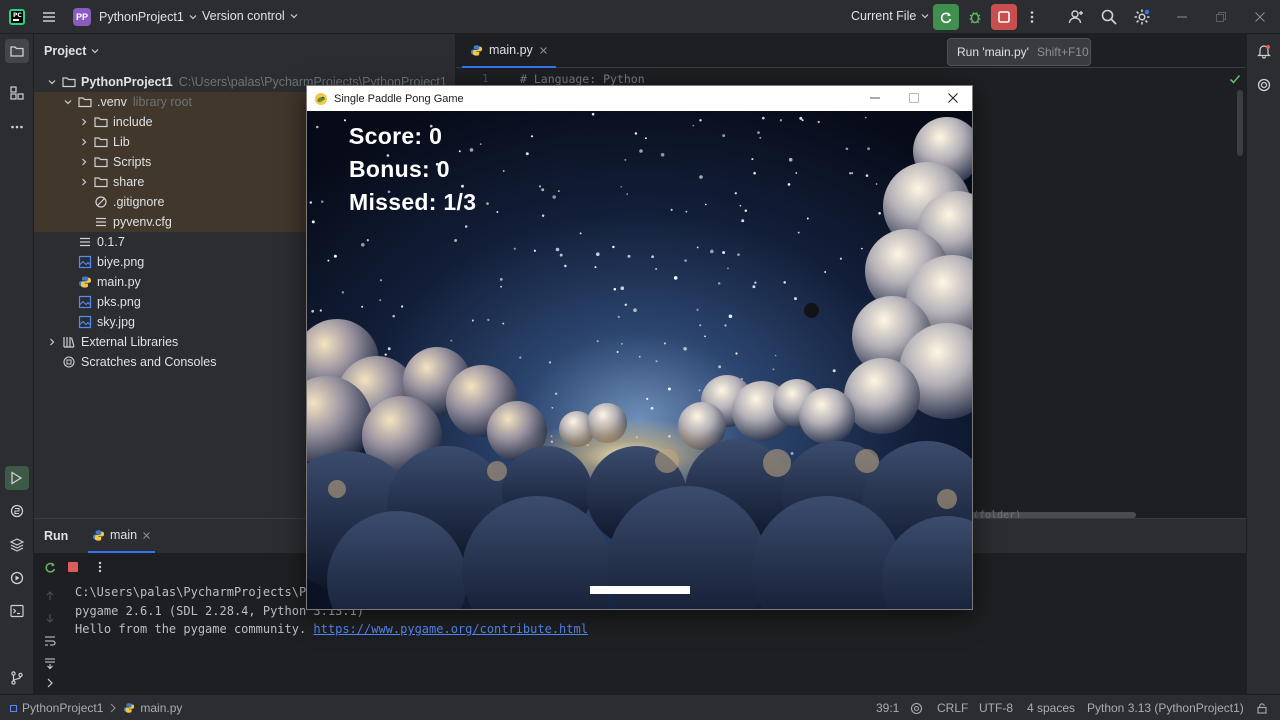  Describe the element at coordinates (582, 79) in the screenshot. I see `code-line-1: # Language: Python` at that location.